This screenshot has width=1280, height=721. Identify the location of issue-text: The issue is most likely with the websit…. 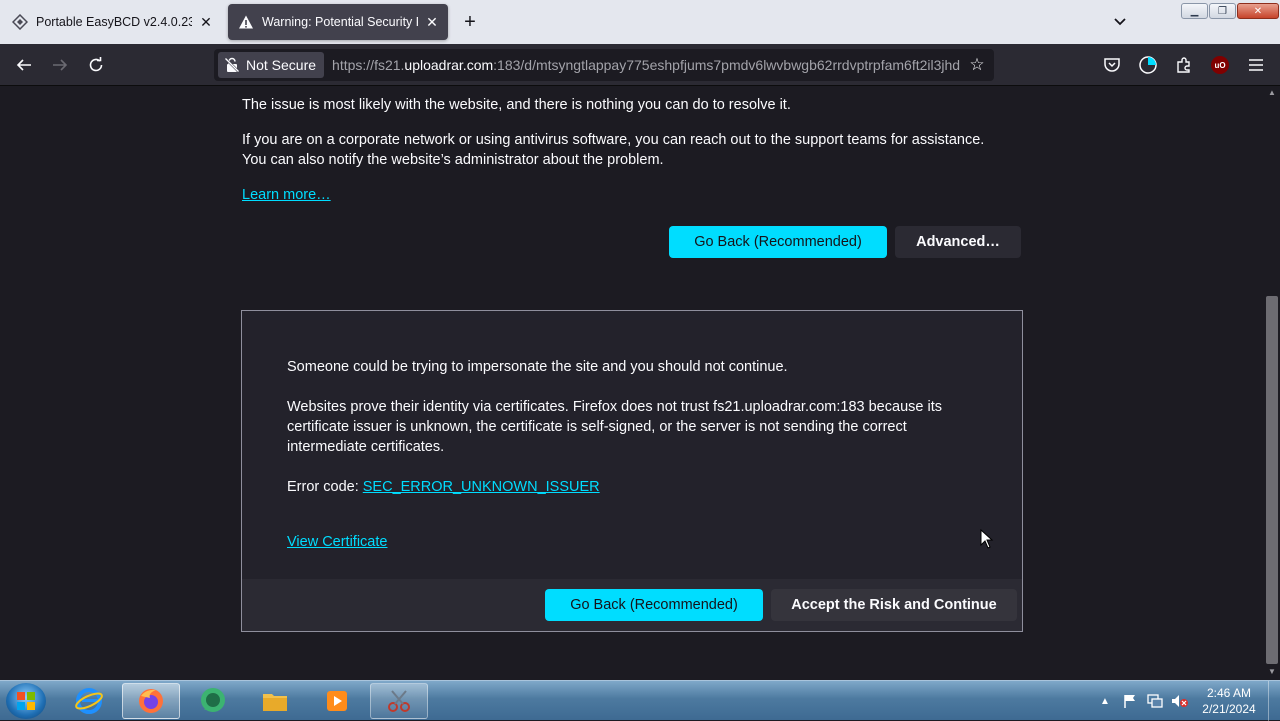
(516, 105).